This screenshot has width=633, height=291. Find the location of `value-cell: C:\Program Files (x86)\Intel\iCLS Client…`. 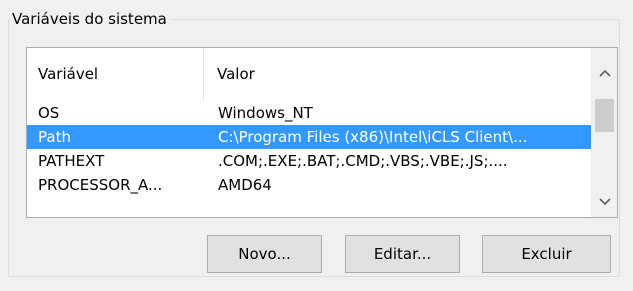

value-cell: C:\Program Files (x86)\Intel\iCLS Client… is located at coordinates (373, 137).